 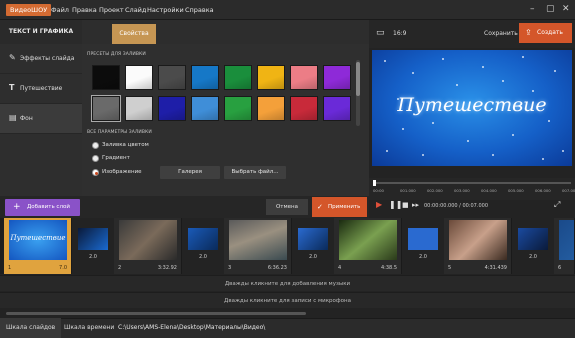 What do you see at coordinates (568, 190) in the screenshot?
I see `timeline-tick: 007.000` at bounding box center [568, 190].